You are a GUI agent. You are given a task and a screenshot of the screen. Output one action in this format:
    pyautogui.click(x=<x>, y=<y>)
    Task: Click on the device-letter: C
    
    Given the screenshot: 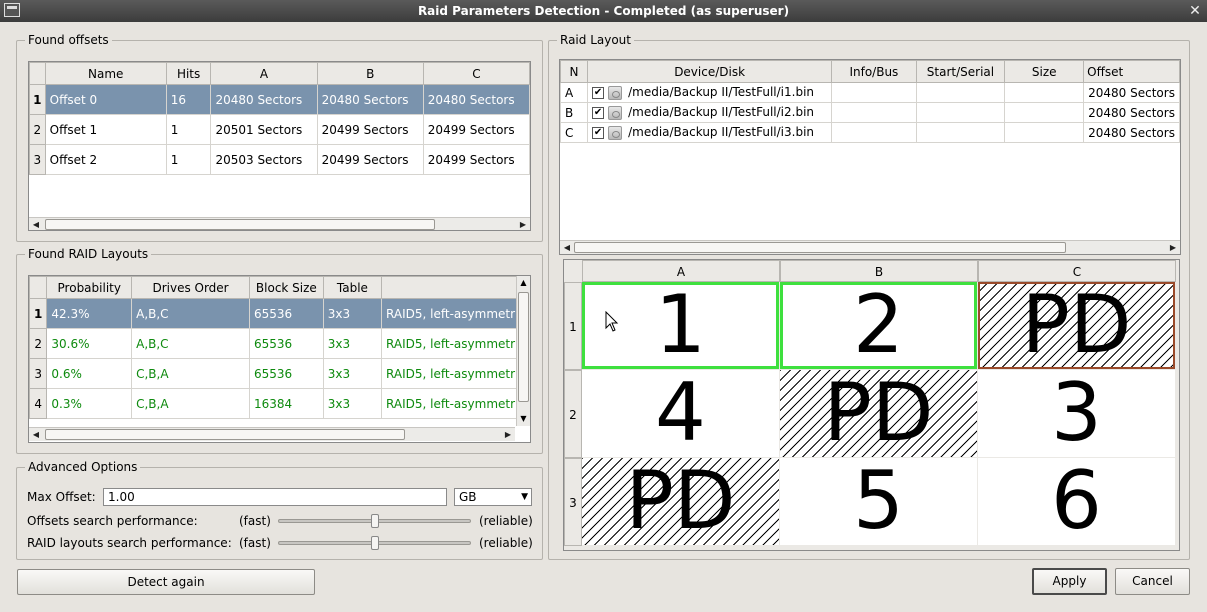 What is the action you would take?
    pyautogui.click(x=574, y=132)
    